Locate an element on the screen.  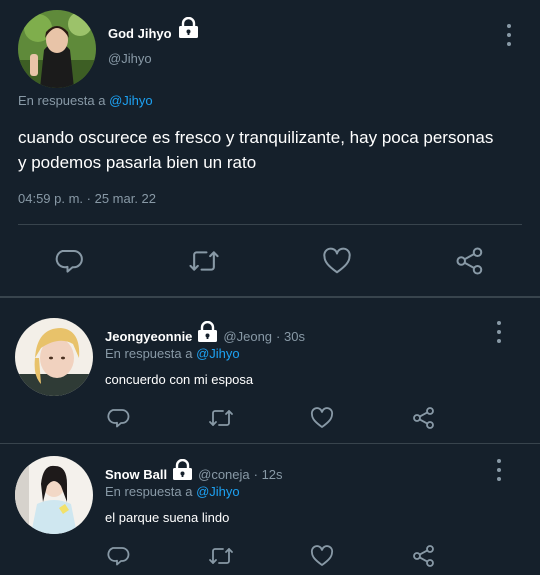
display-name: God Jihyo is located at coordinates (153, 28).